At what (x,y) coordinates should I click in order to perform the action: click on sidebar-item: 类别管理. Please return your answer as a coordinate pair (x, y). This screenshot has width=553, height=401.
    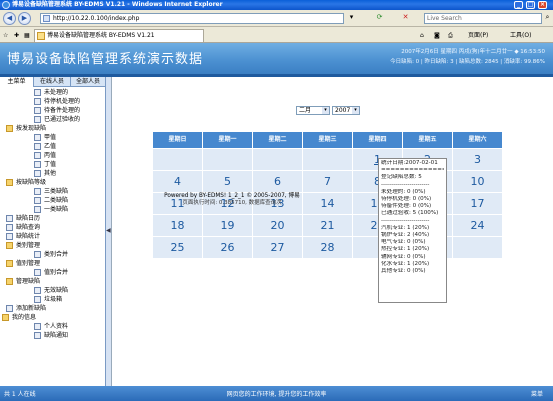
    Looking at the image, I should click on (52, 245).